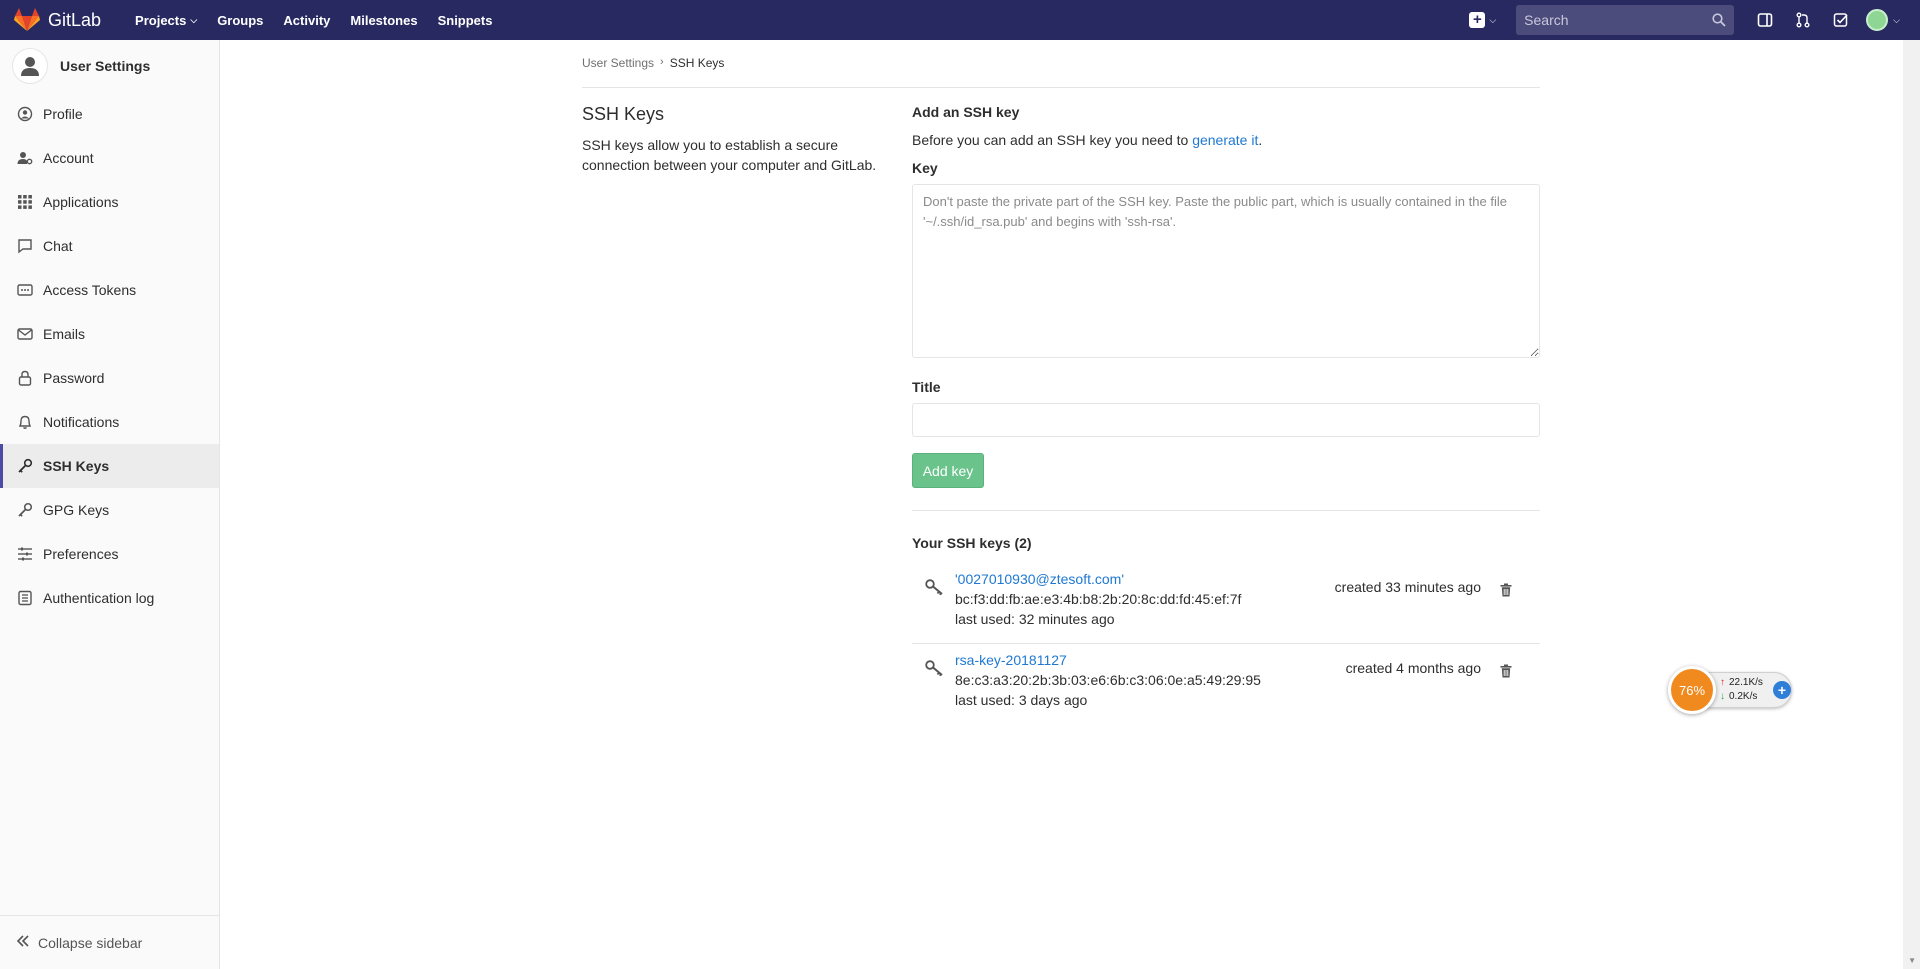 This screenshot has width=1920, height=969. What do you see at coordinates (30, 66) in the screenshot?
I see `user-avatar-icon` at bounding box center [30, 66].